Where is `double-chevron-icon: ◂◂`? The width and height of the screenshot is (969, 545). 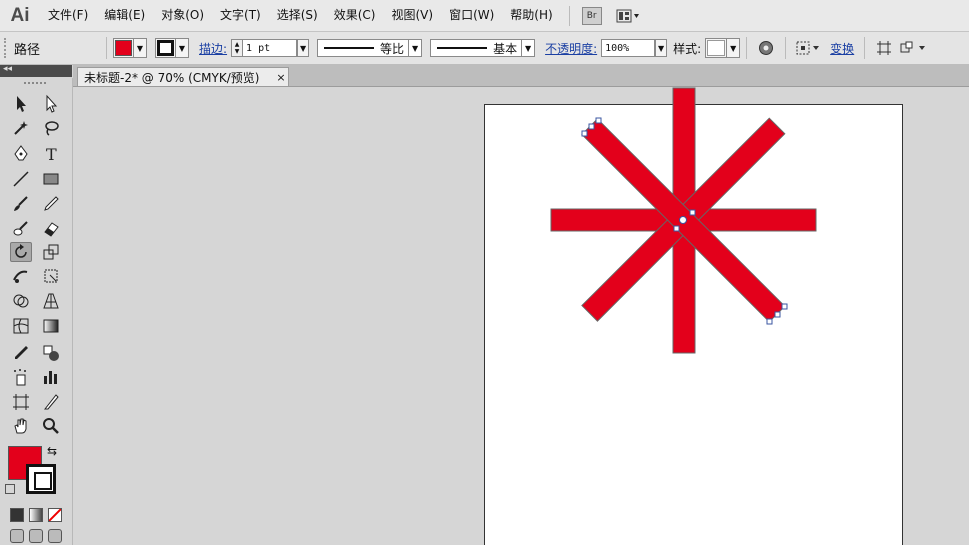 double-chevron-icon: ◂◂ is located at coordinates (7, 69).